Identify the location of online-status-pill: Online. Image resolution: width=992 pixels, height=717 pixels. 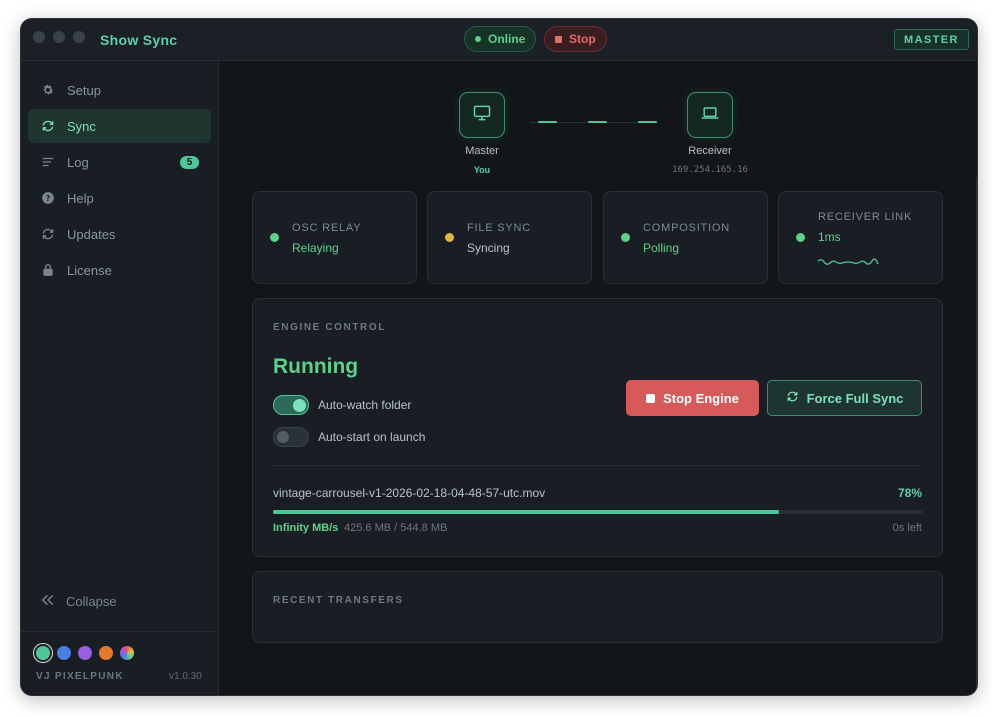
(500, 39).